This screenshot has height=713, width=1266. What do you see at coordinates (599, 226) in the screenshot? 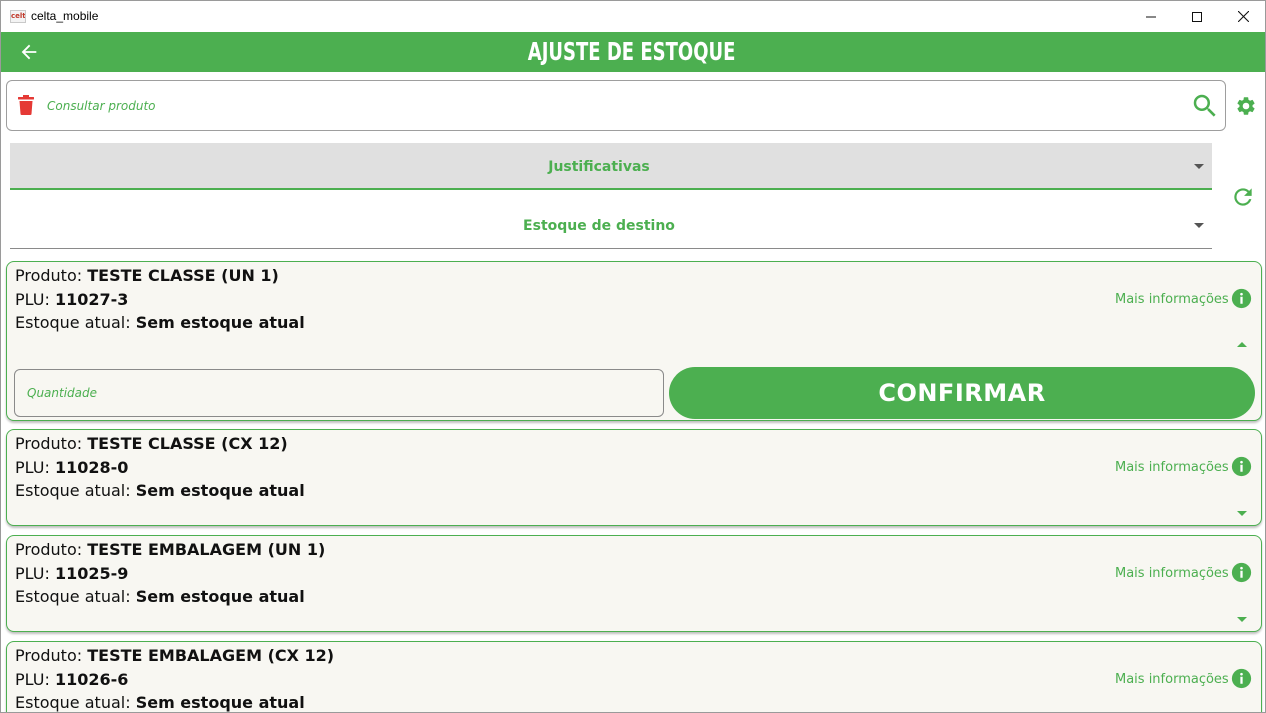
I see `estoque-destino-label: Estoque de destino` at bounding box center [599, 226].